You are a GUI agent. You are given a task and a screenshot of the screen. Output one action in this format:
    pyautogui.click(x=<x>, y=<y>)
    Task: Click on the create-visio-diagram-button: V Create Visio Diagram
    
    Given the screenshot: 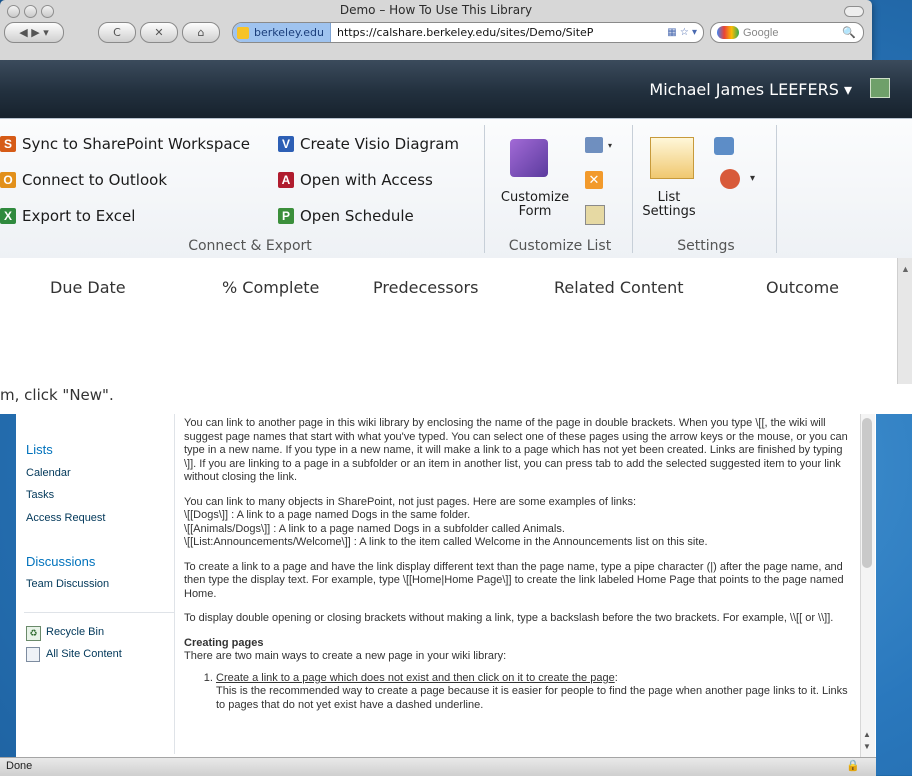 What is the action you would take?
    pyautogui.click(x=368, y=144)
    